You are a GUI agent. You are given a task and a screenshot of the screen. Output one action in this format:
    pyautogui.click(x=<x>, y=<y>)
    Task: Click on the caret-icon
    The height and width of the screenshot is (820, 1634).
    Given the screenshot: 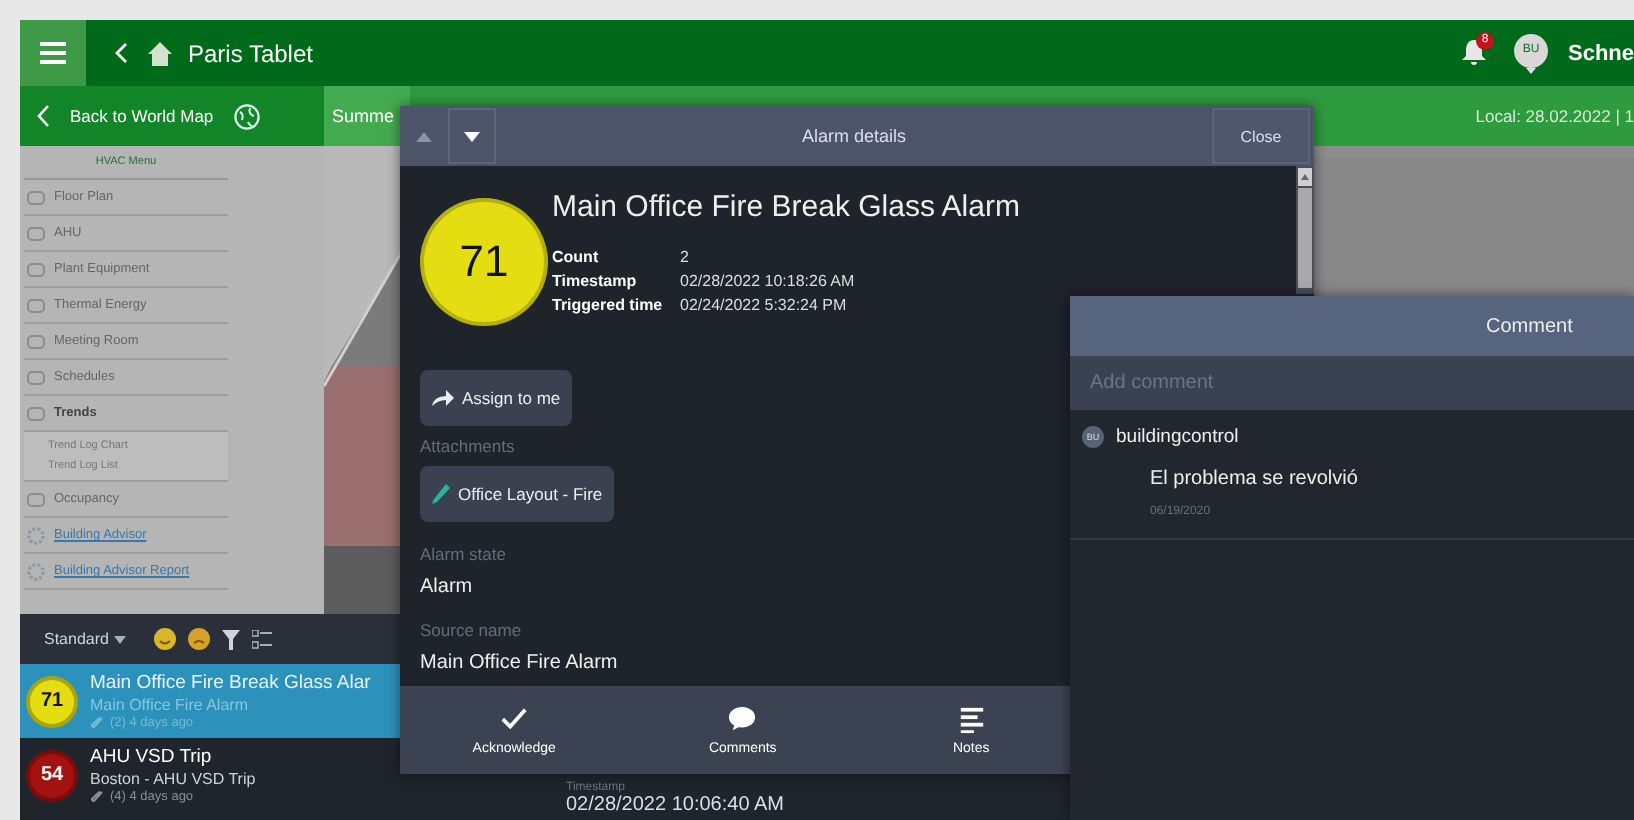 What is the action you would take?
    pyautogui.click(x=120, y=639)
    